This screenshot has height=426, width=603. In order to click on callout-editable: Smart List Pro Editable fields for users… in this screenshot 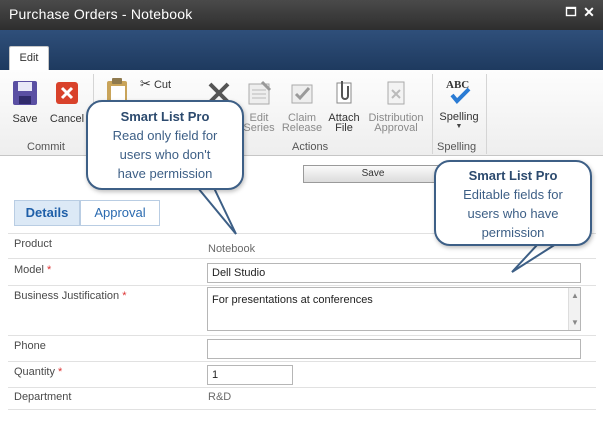, I will do `click(513, 203)`.